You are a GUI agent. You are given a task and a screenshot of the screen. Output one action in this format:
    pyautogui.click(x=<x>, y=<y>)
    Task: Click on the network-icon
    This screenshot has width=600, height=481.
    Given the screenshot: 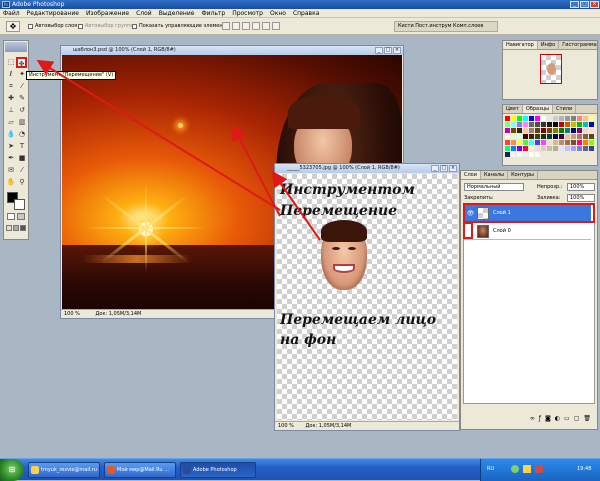 What is the action you would take?
    pyautogui.click(x=515, y=469)
    